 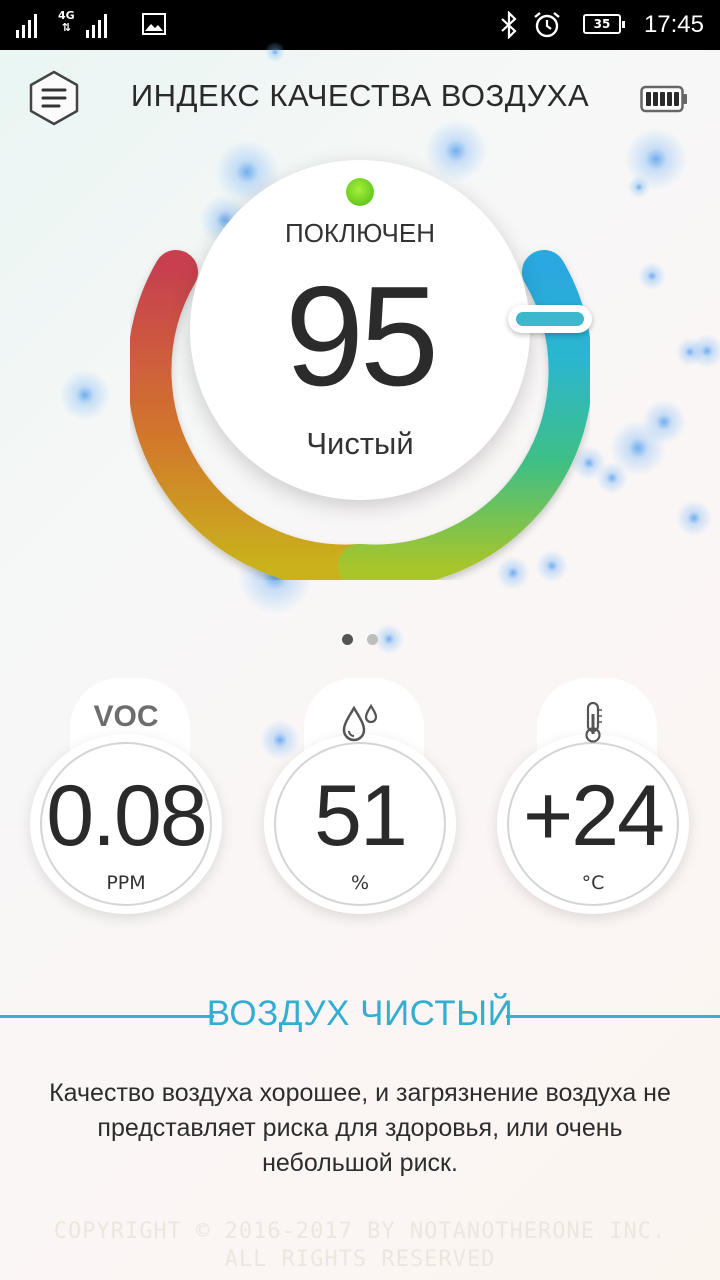 I want to click on device-battery-icon, so click(x=664, y=99).